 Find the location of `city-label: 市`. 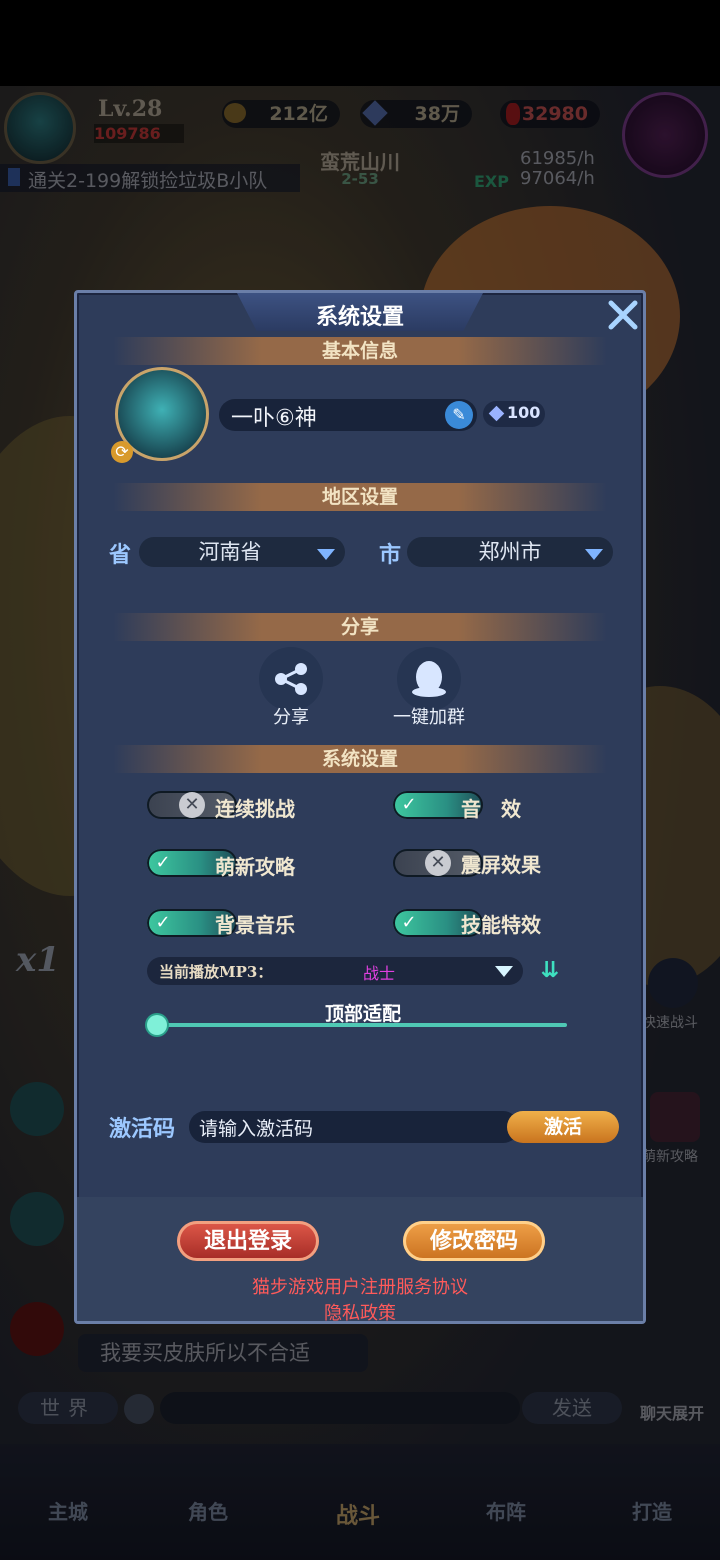

city-label: 市 is located at coordinates (390, 555).